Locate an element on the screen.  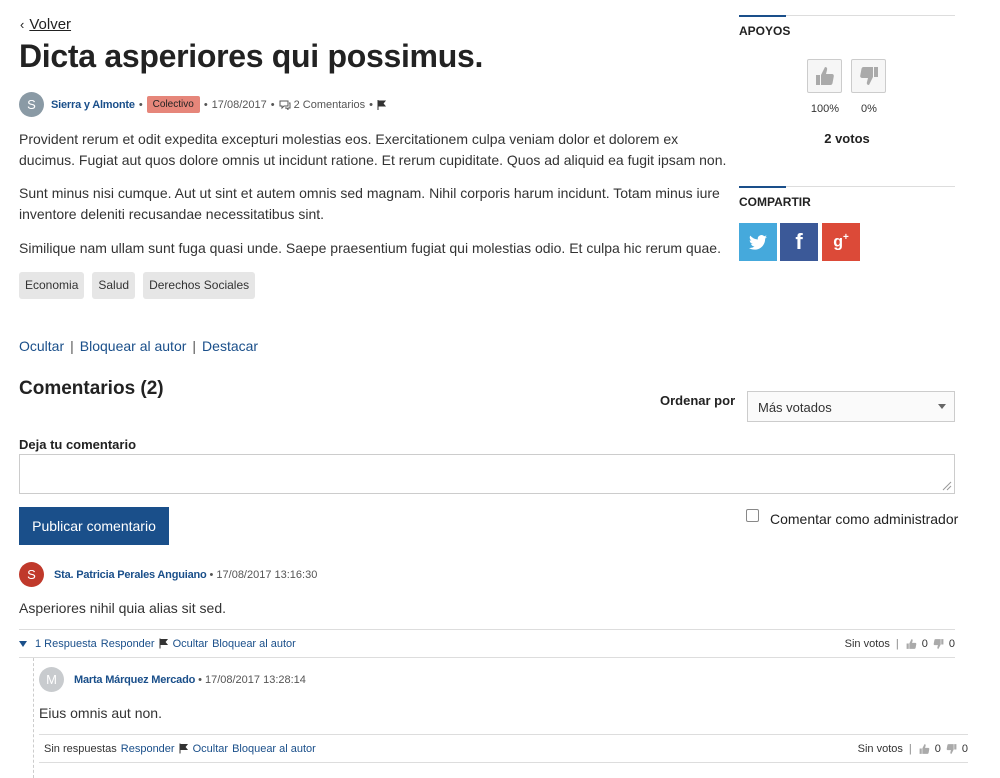
replies-toggle-link: 1 Respuesta is located at coordinates (66, 644).